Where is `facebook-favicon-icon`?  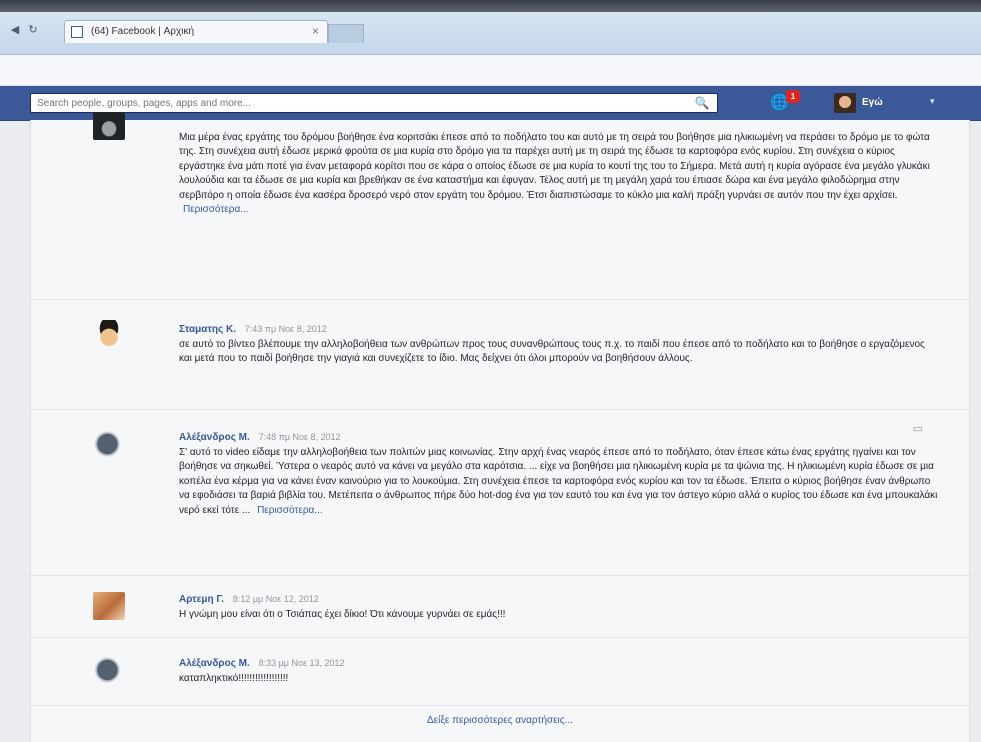 facebook-favicon-icon is located at coordinates (77, 32).